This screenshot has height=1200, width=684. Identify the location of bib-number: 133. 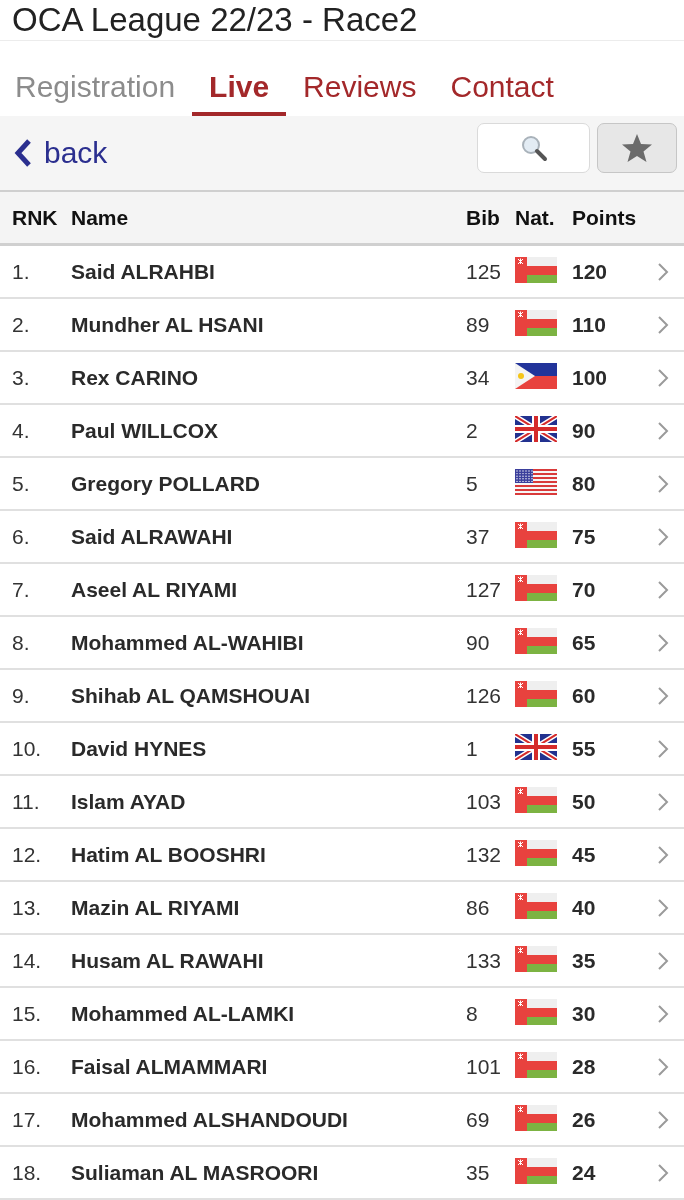
(484, 960).